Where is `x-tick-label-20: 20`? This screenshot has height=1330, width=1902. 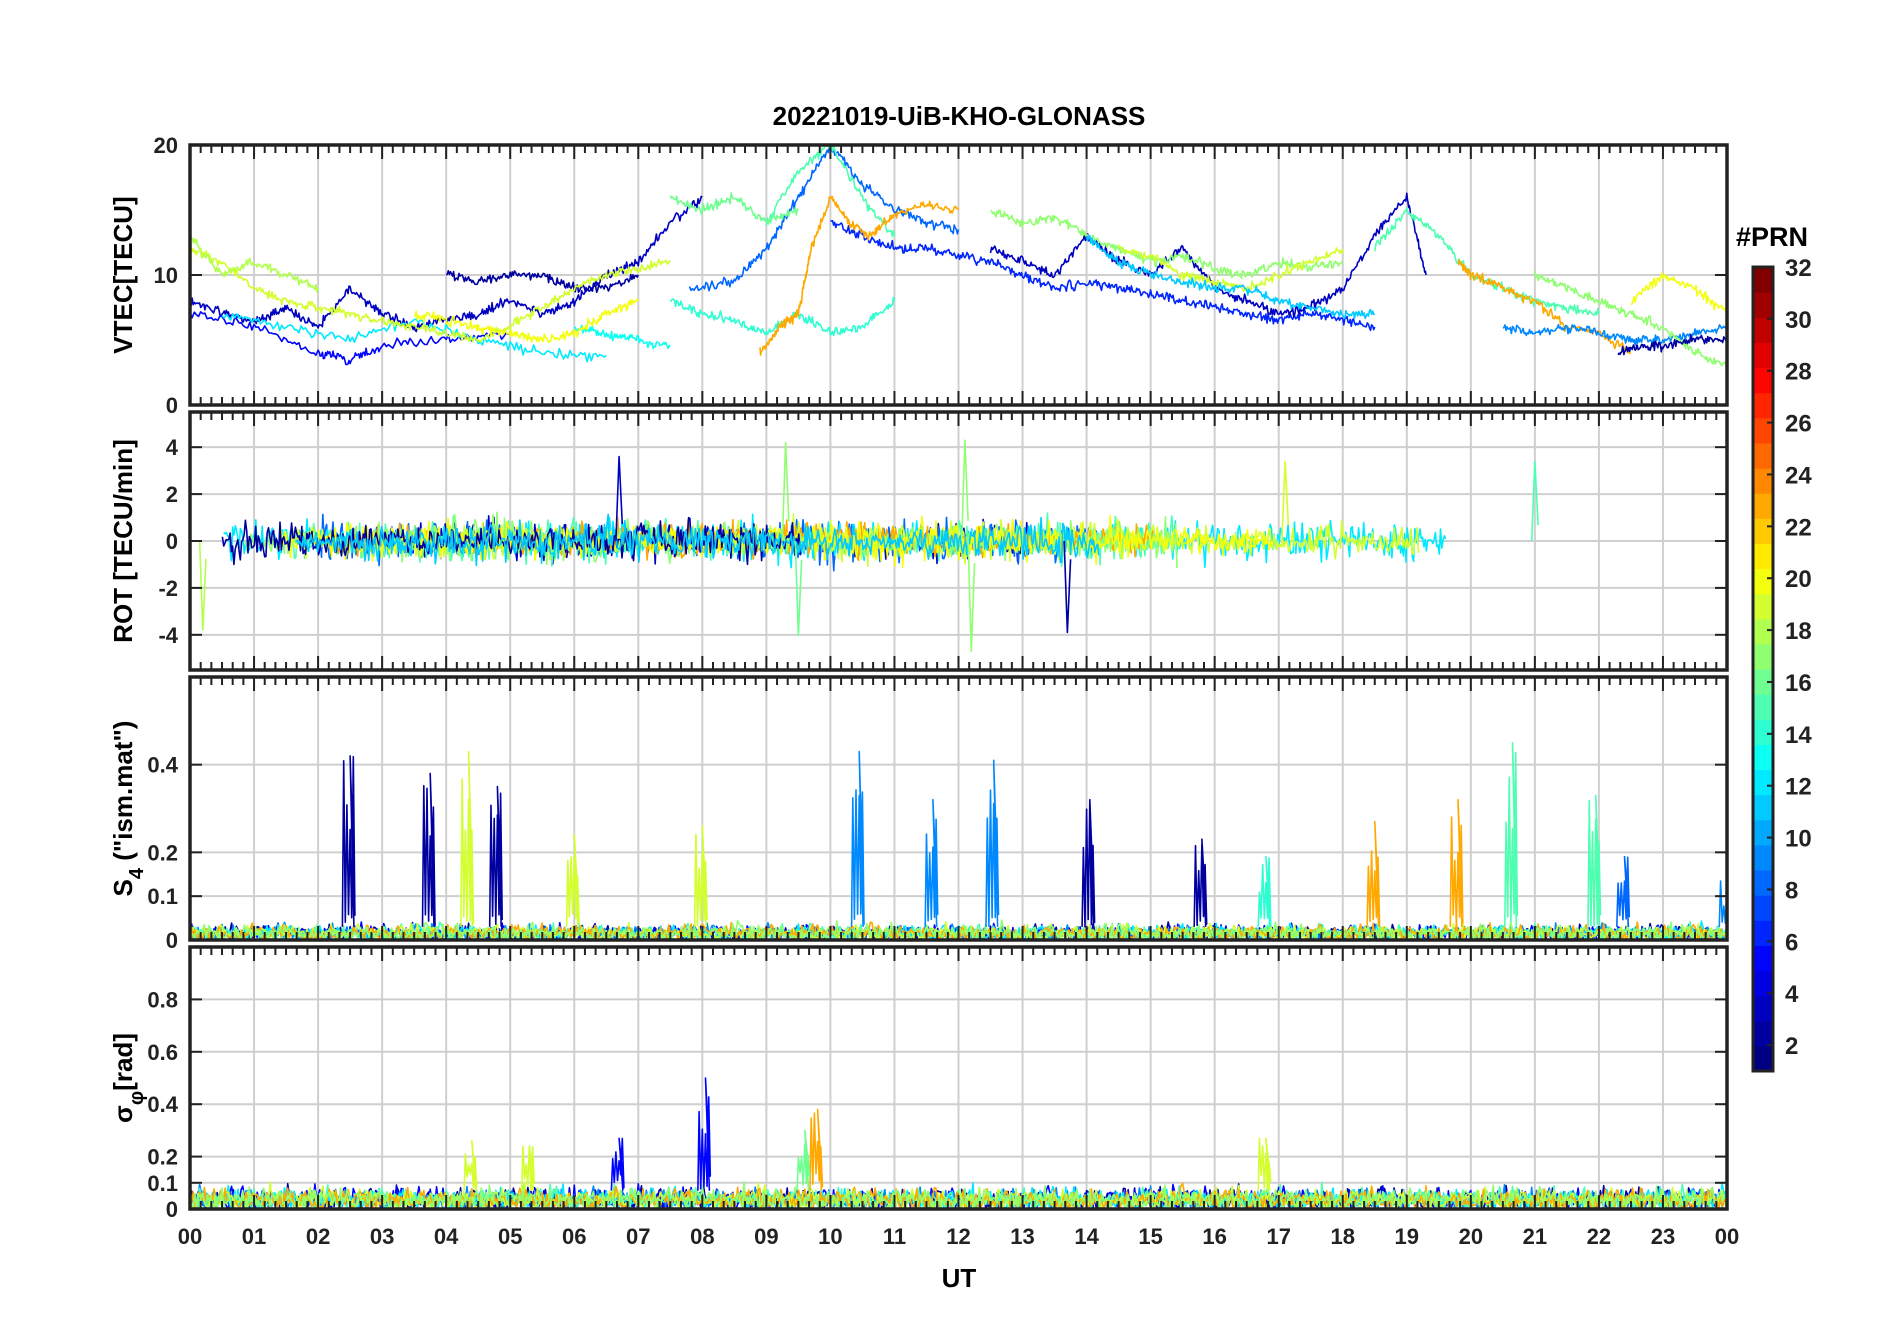 x-tick-label-20: 20 is located at coordinates (1471, 1236).